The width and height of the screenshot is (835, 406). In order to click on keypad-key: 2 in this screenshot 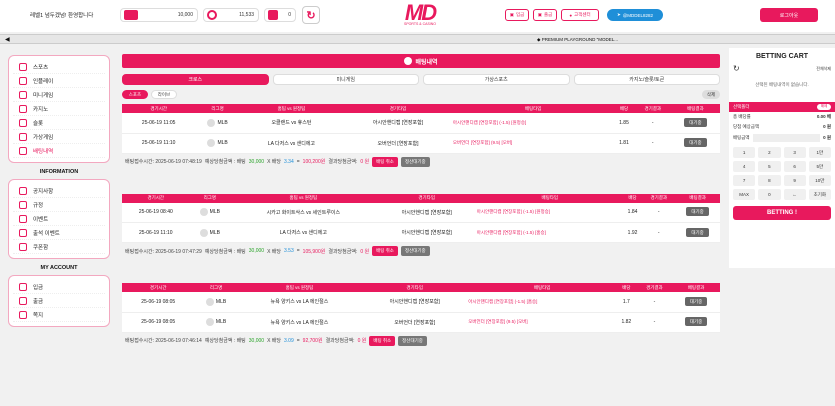, I will do `click(769, 152)`.